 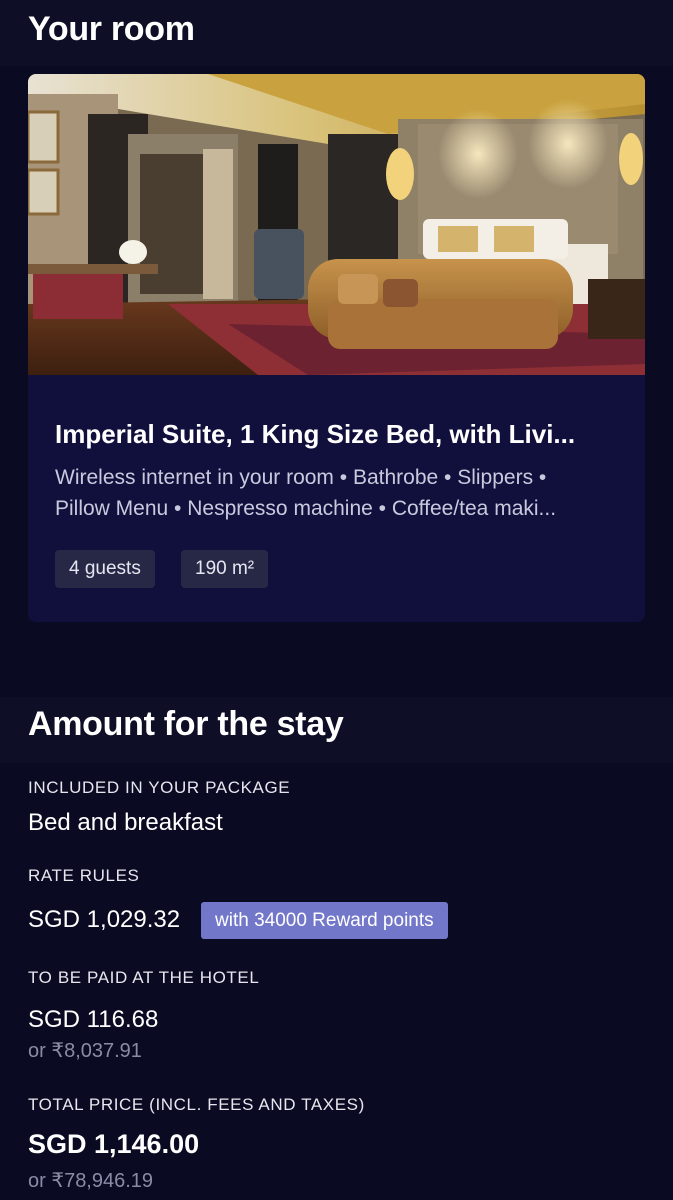 What do you see at coordinates (196, 1104) in the screenshot?
I see `total-price-label: TOTAL PRICE (INCL. FEES AND TAXES)` at bounding box center [196, 1104].